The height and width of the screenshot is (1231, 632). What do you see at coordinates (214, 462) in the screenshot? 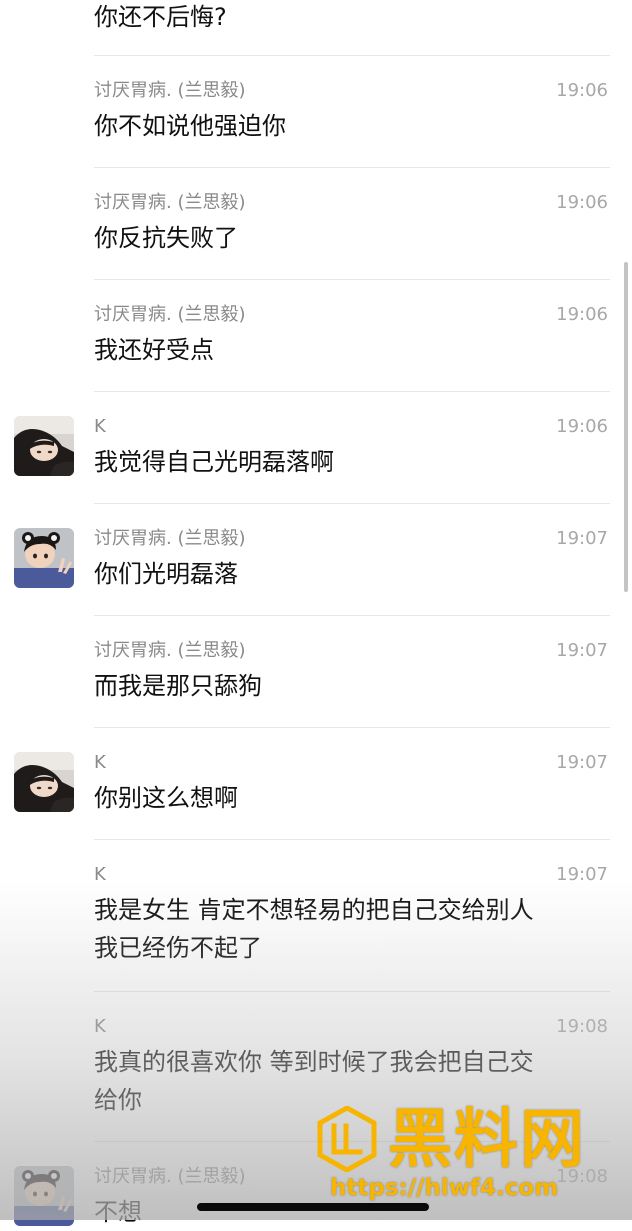
I see `message-text: 我觉得自己光明磊落啊` at bounding box center [214, 462].